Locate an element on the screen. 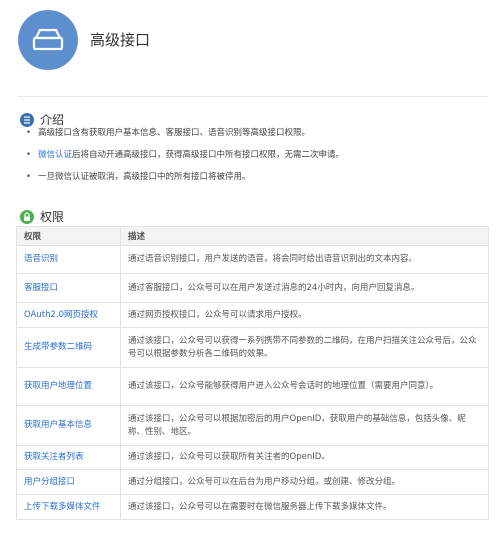 Image resolution: width=500 pixels, height=539 pixels. permission-description: 通过该接口，公众号可以在需要时在微信服务器上传下载多媒体文件。 is located at coordinates (304, 507).